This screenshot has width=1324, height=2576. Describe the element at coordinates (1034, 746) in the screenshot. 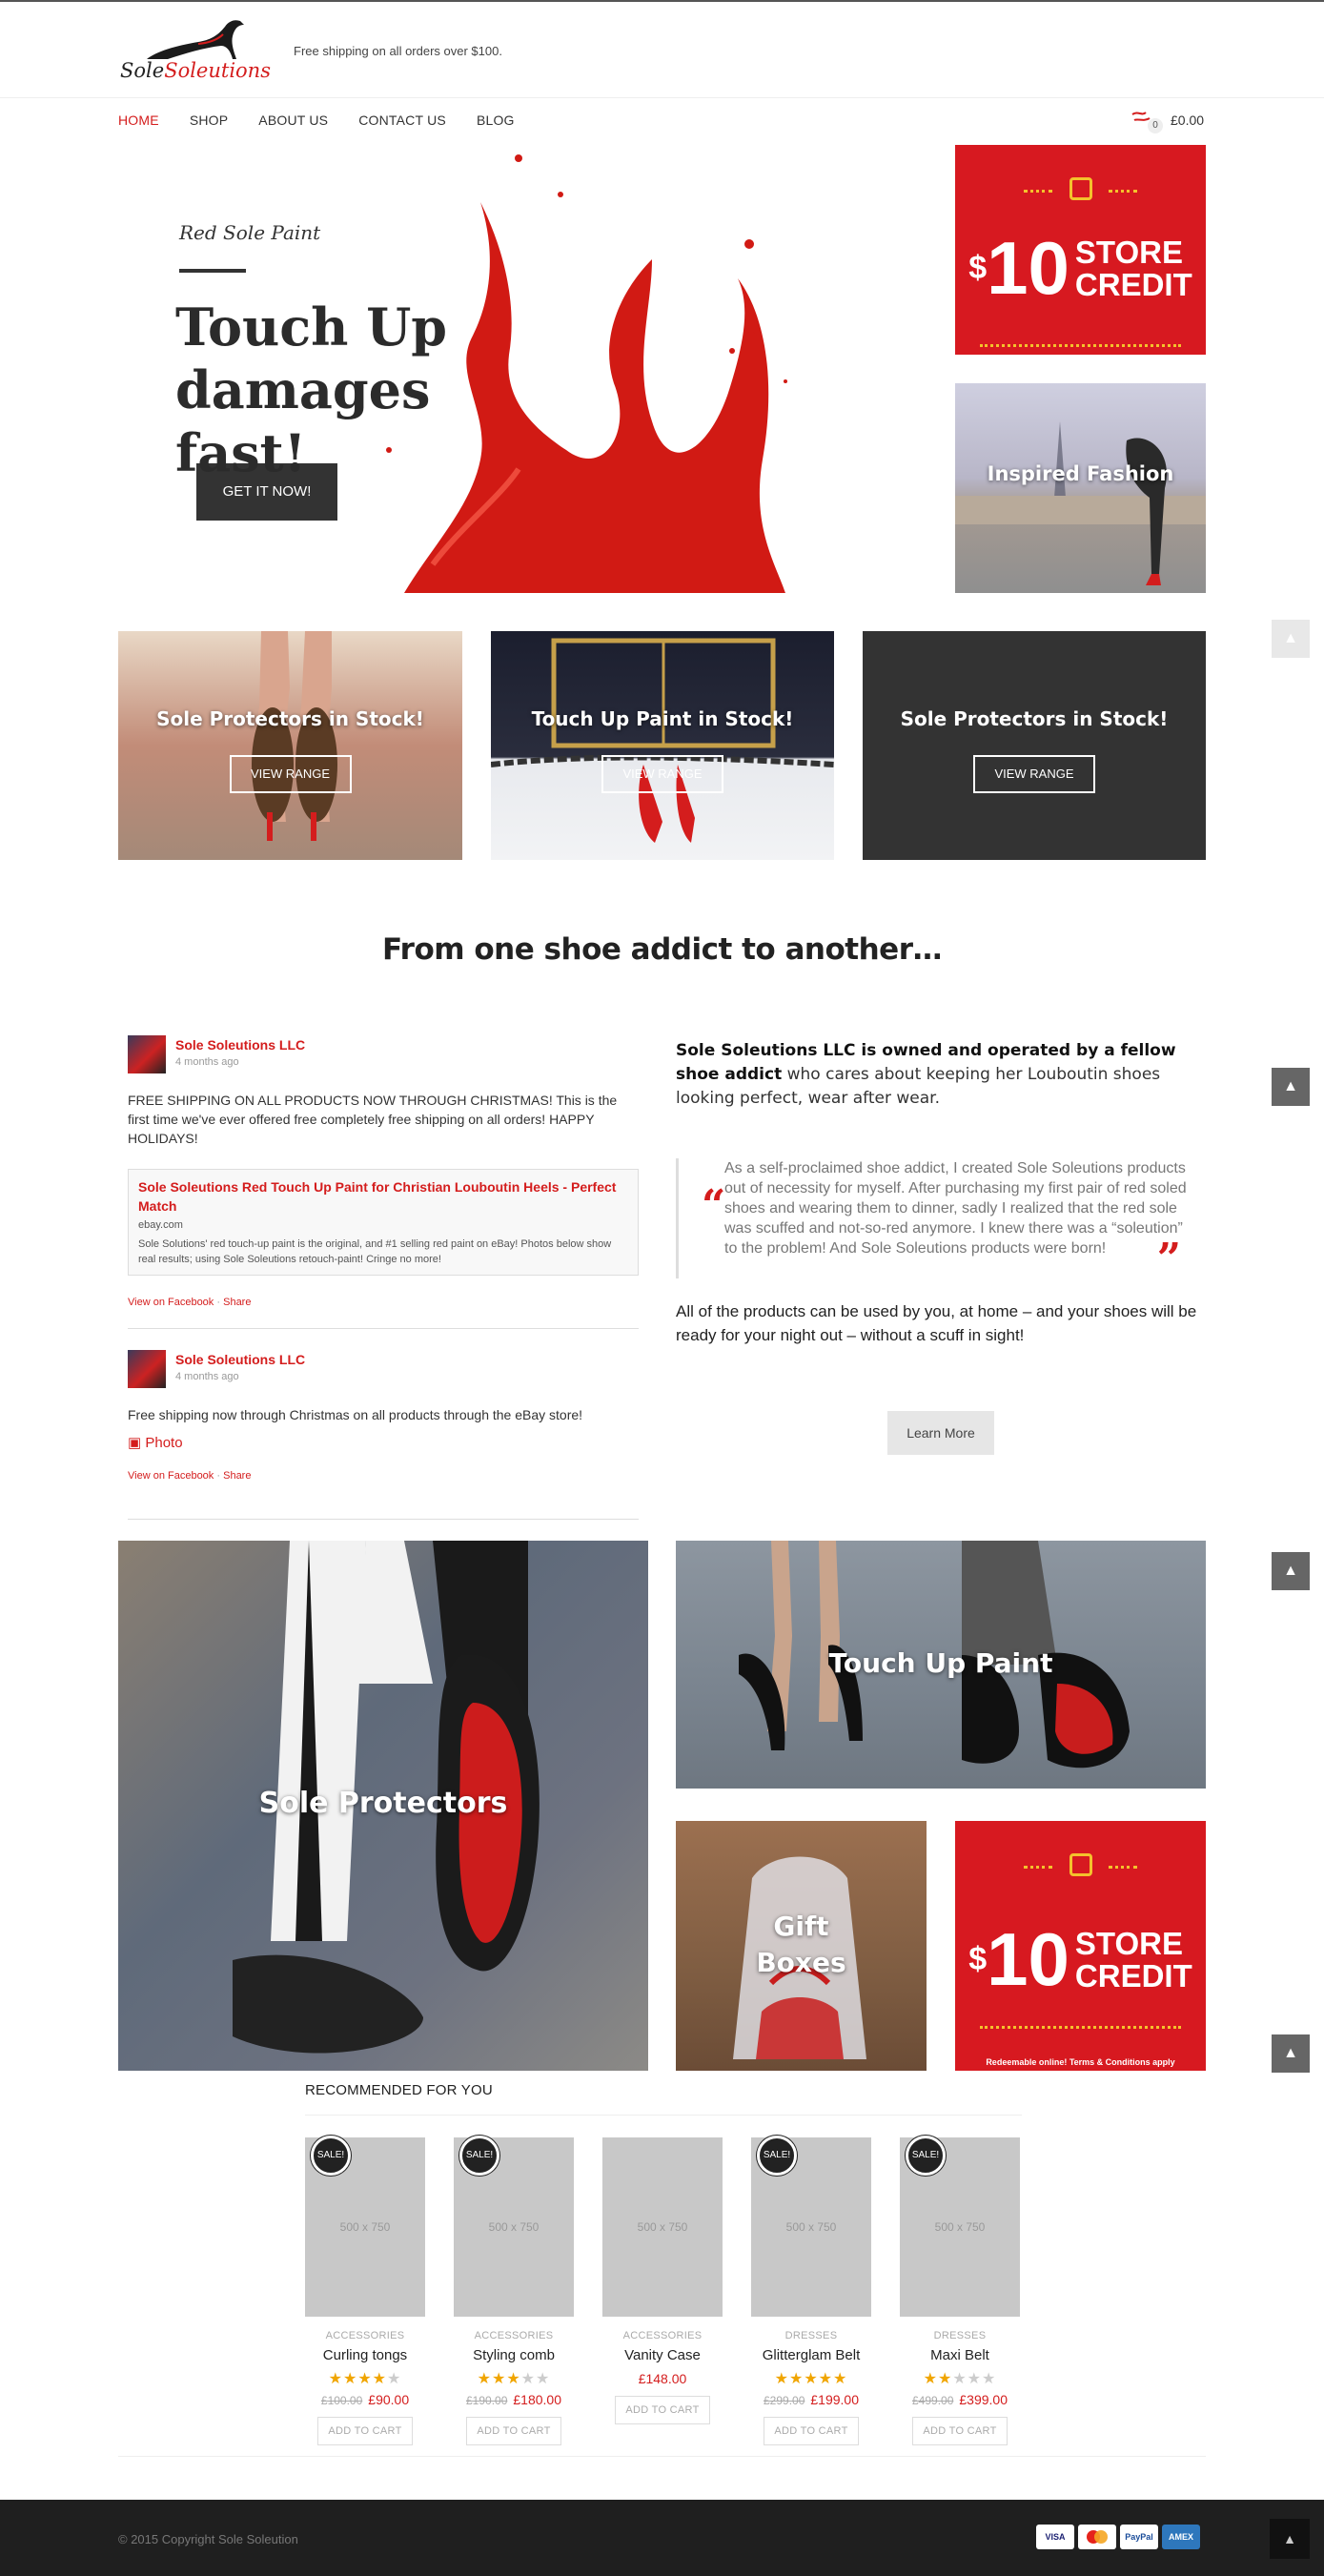

I see `feature-tile-sole-protectors-dark: Sole Protectors in Stock! VIEW RANGE` at that location.